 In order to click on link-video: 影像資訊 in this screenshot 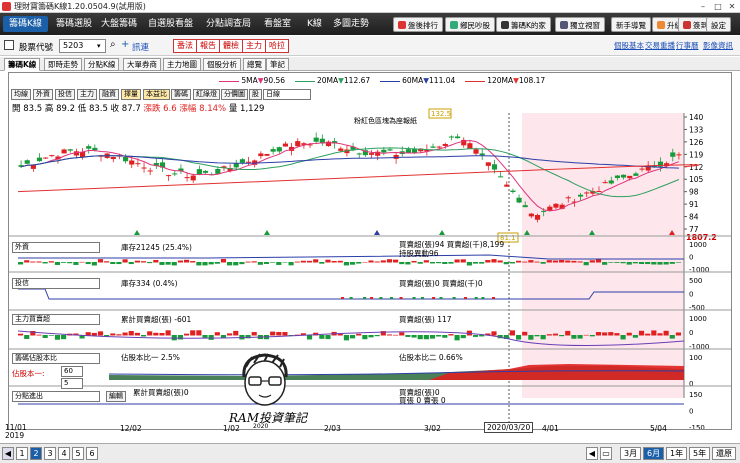, I will do `click(718, 45)`.